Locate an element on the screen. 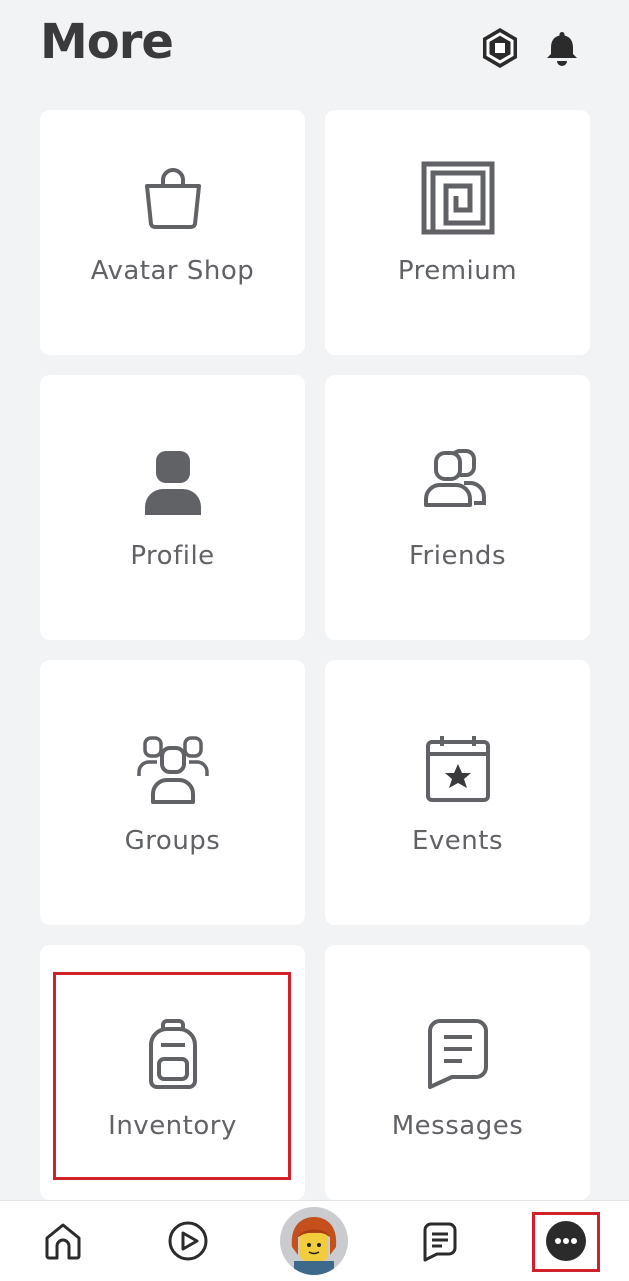  tile-label: Messages is located at coordinates (457, 1126).